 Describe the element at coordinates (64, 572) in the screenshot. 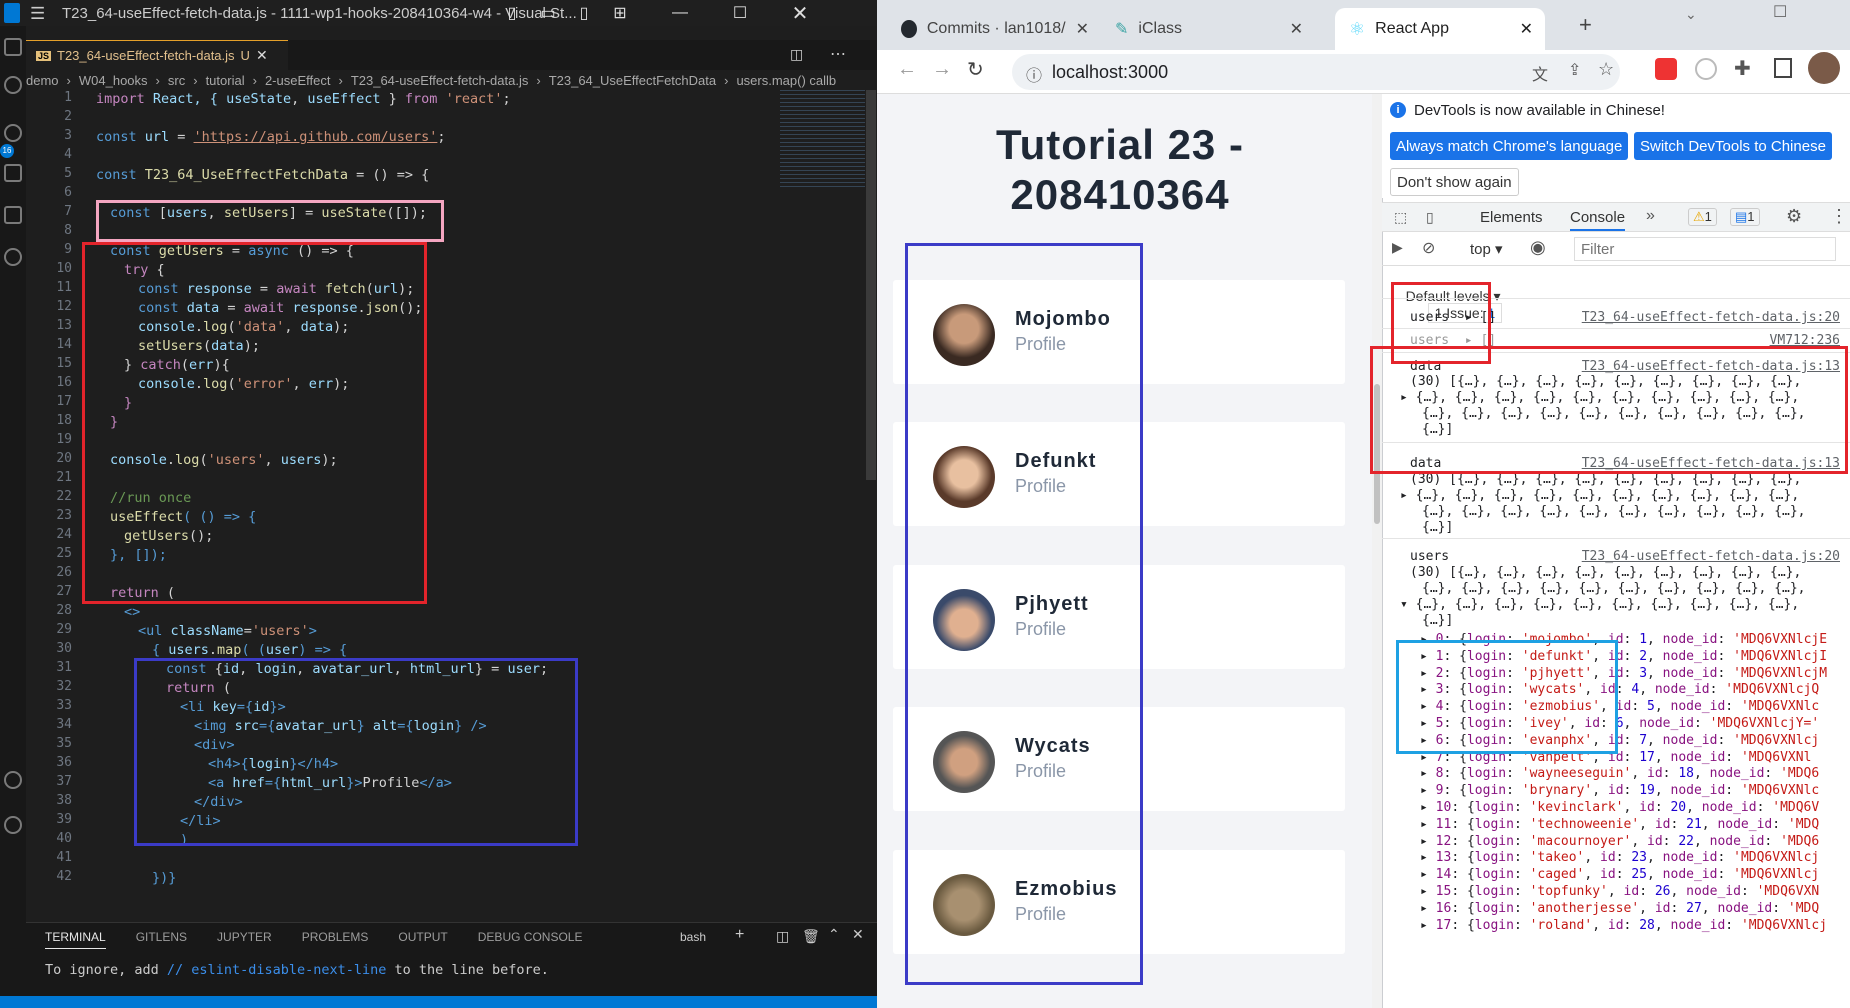

I see `line-number: 26` at that location.